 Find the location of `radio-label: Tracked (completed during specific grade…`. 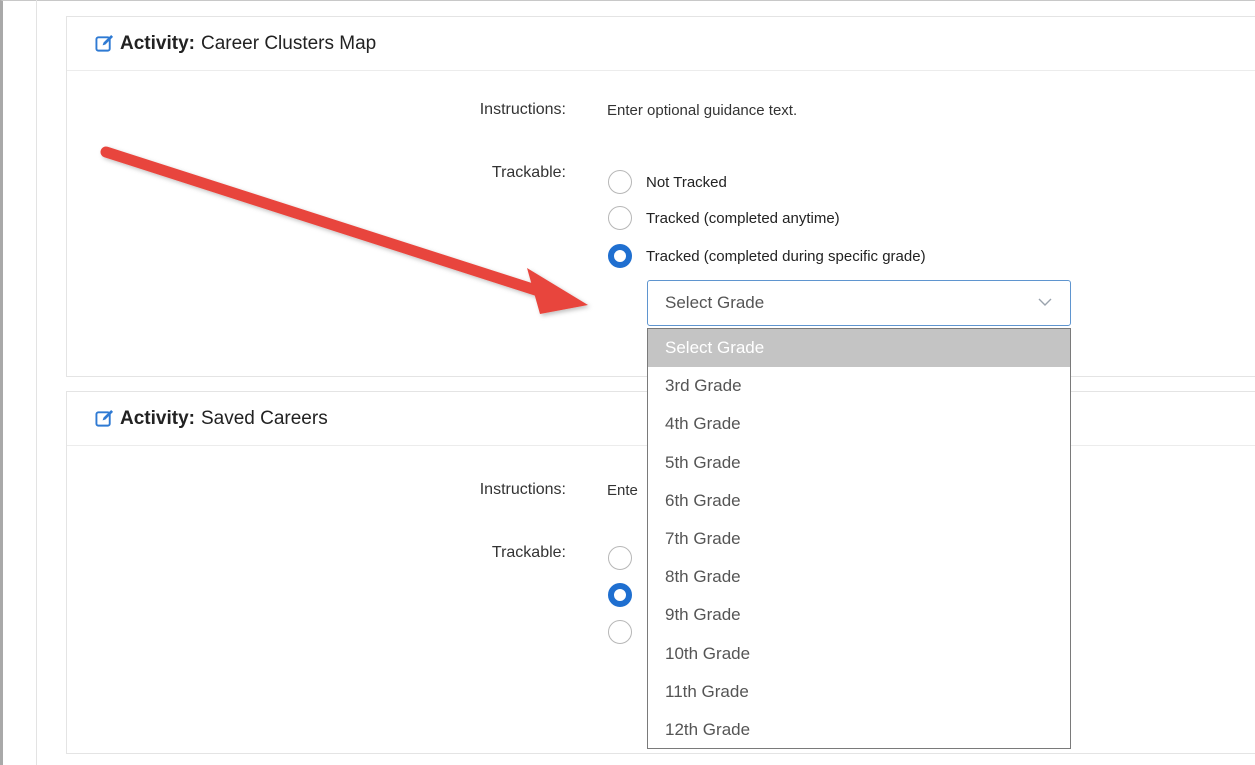

radio-label: Tracked (completed during specific grade… is located at coordinates (786, 256).